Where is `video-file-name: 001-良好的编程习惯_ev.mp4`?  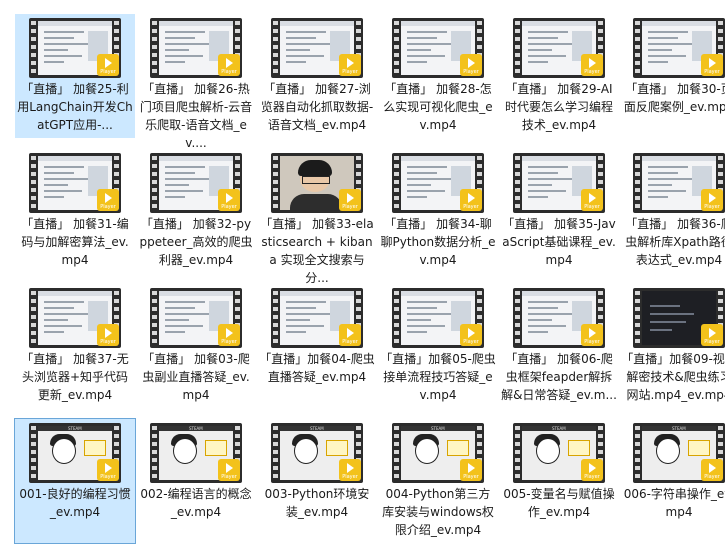
video-file-name: 001-良好的编程习惯_ev.mp4 is located at coordinates (75, 503).